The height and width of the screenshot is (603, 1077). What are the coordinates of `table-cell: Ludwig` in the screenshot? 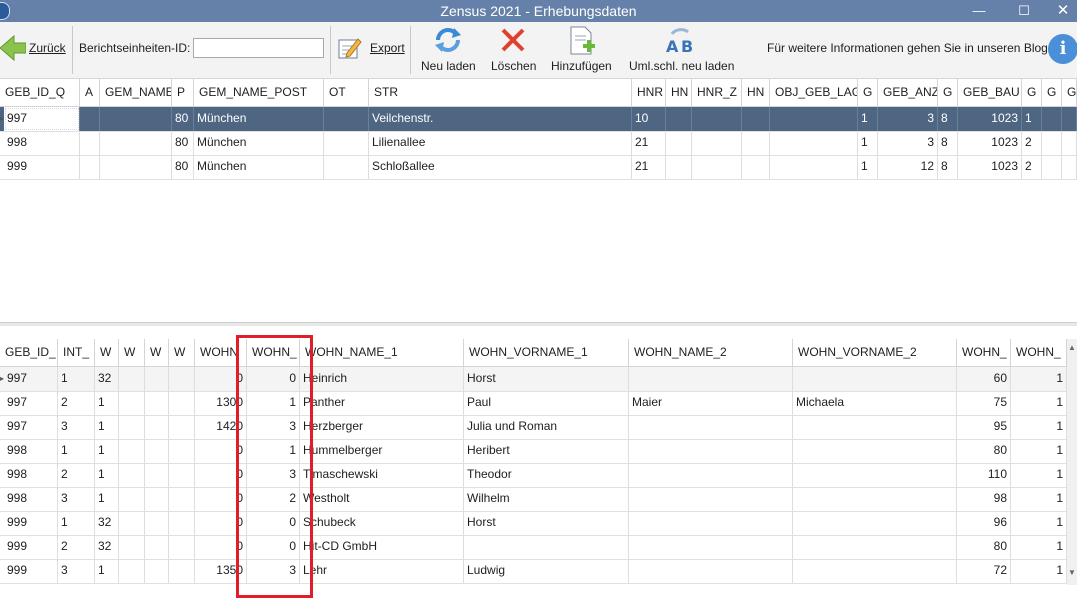 It's located at (546, 571).